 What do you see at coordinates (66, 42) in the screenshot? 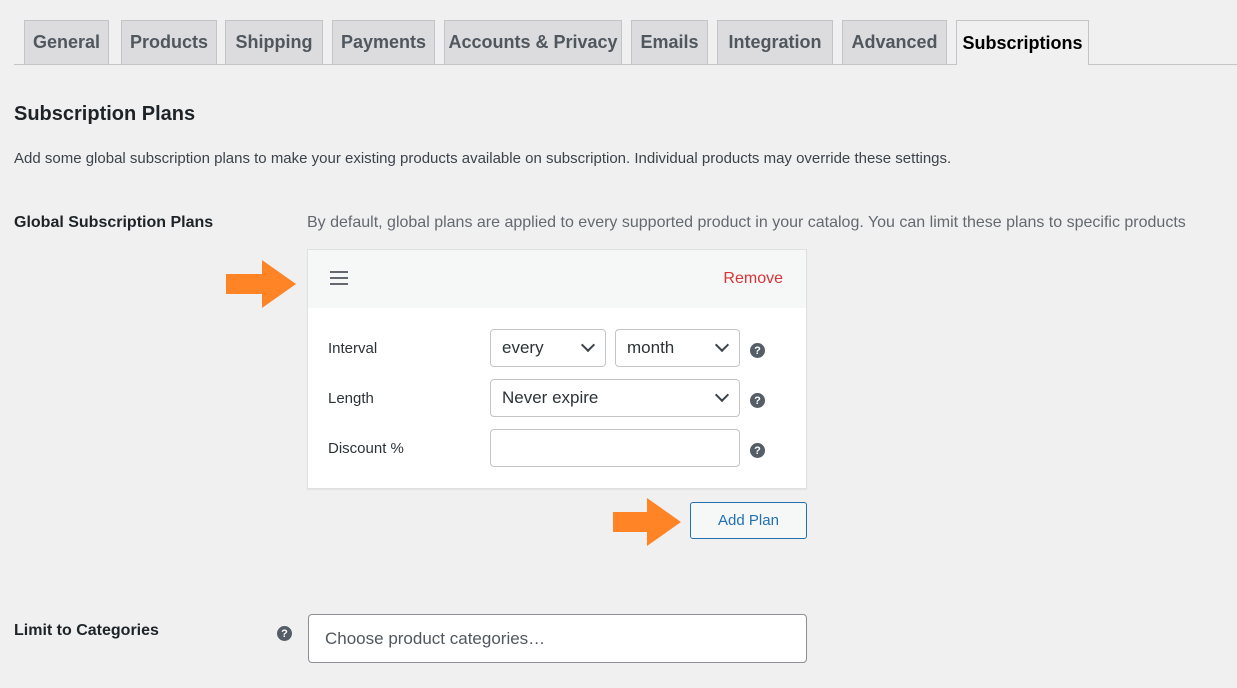
I see `tab-general: General` at bounding box center [66, 42].